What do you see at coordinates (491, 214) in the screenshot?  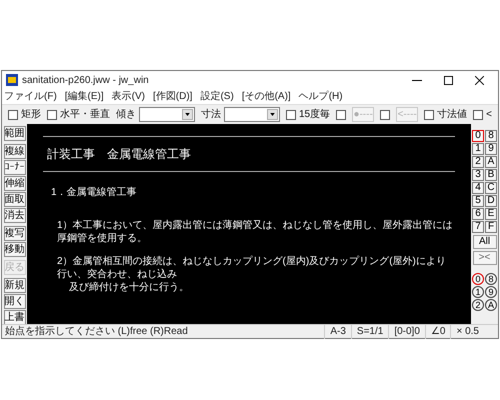 I see `layer-button: E` at bounding box center [491, 214].